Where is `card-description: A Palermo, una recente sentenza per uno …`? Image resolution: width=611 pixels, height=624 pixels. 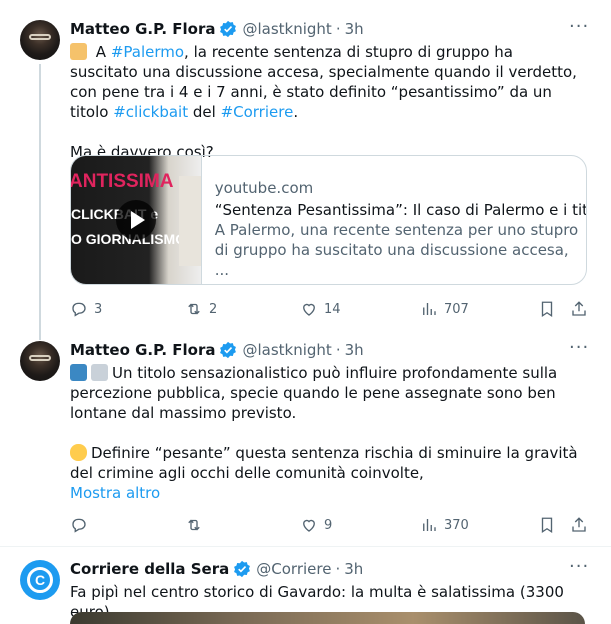
card-description: A Palermo, una recente sentenza per uno … is located at coordinates (396, 250).